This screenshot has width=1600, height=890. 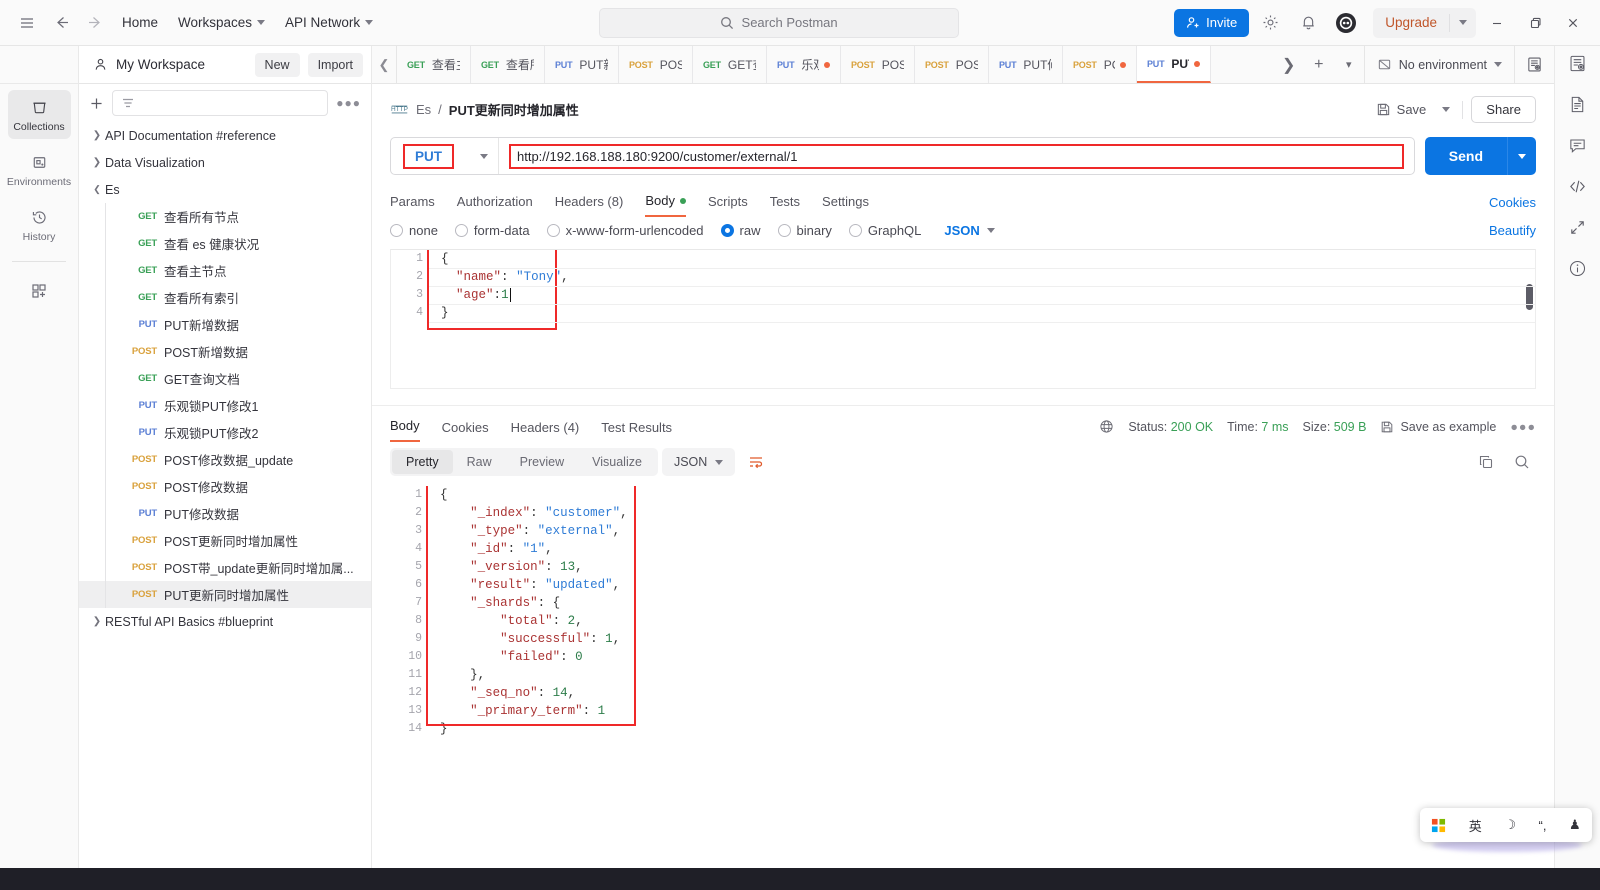 I want to click on request-tab: PUTPUT更, so click(x=1174, y=64).